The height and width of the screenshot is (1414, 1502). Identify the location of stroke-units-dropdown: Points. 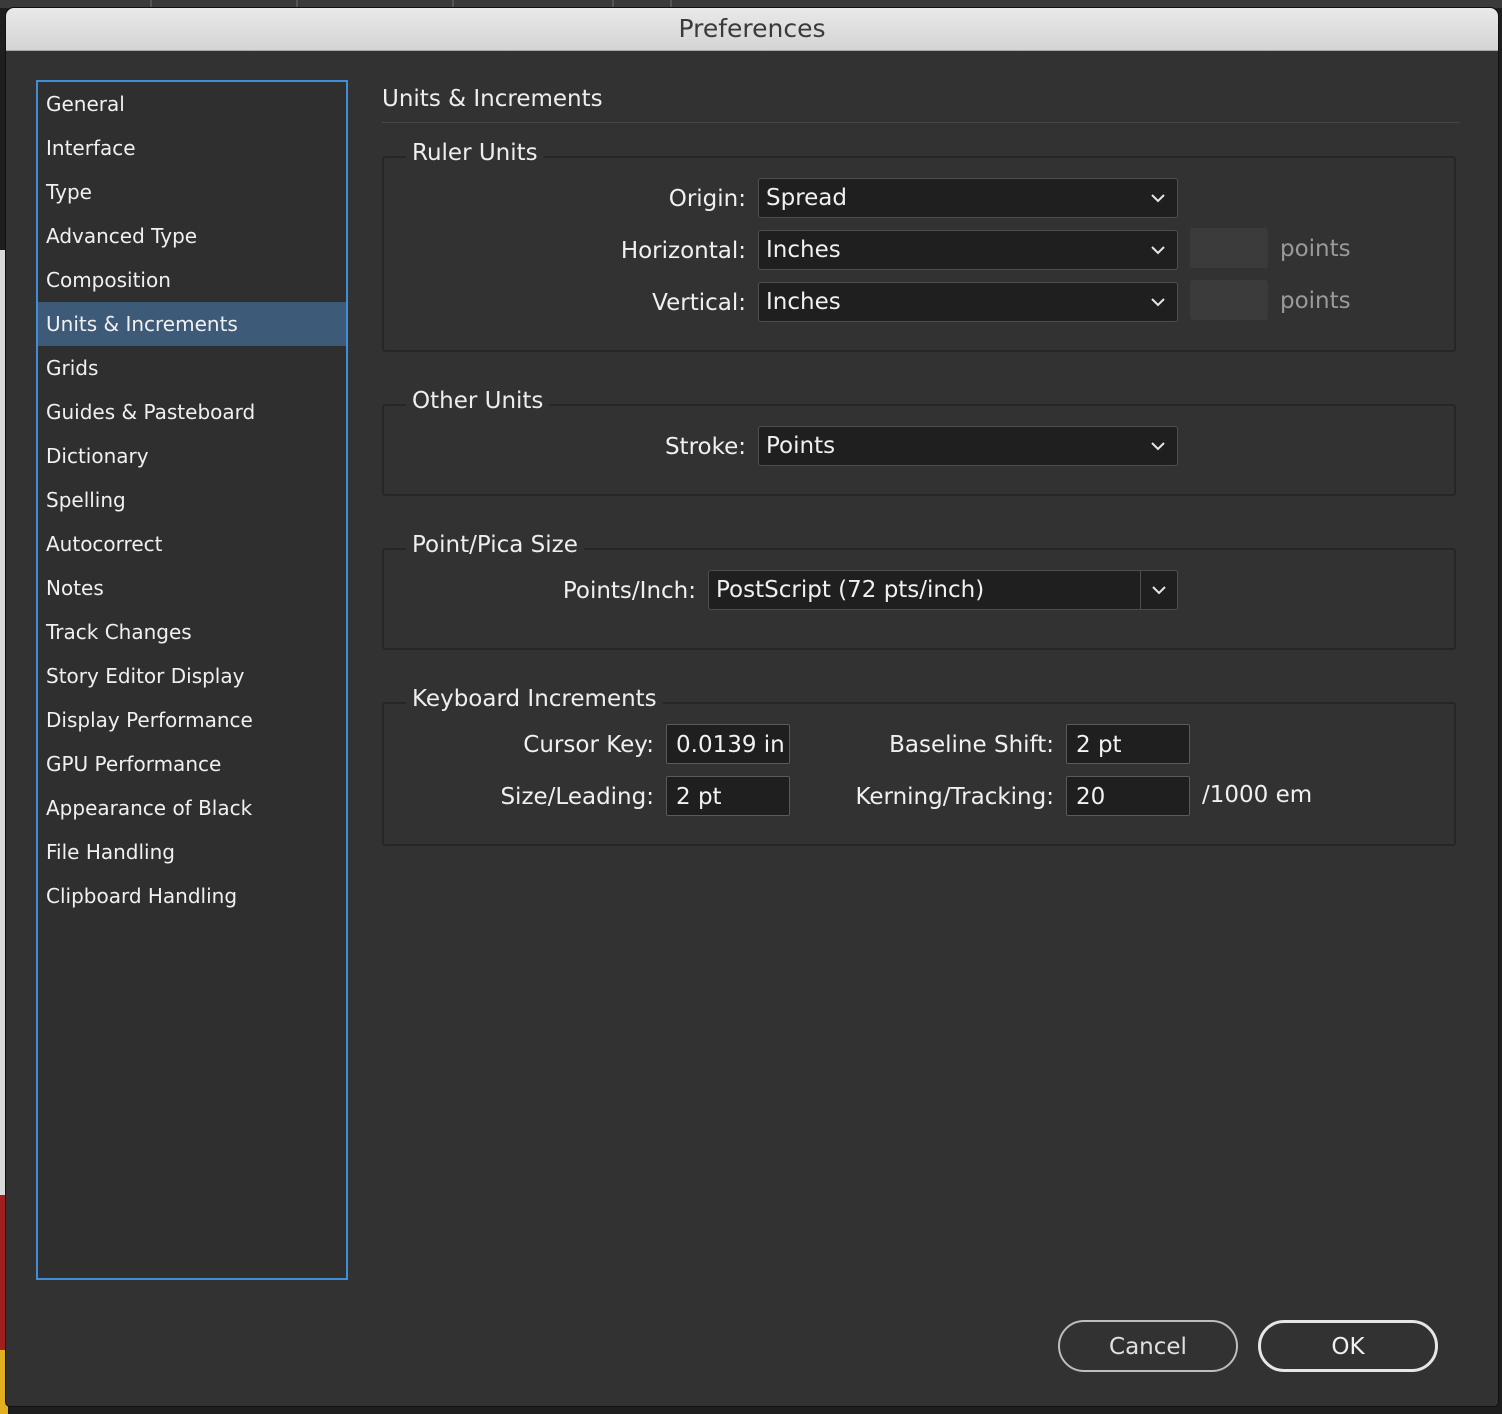
(968, 446).